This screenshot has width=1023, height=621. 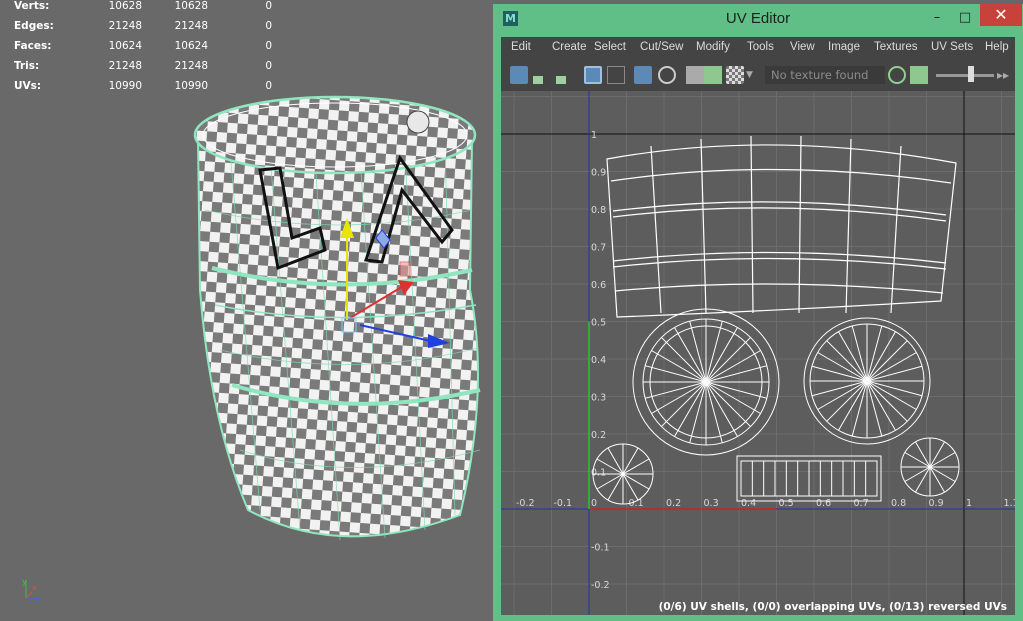 I want to click on menu-uv-sets: UV Sets, so click(x=952, y=47).